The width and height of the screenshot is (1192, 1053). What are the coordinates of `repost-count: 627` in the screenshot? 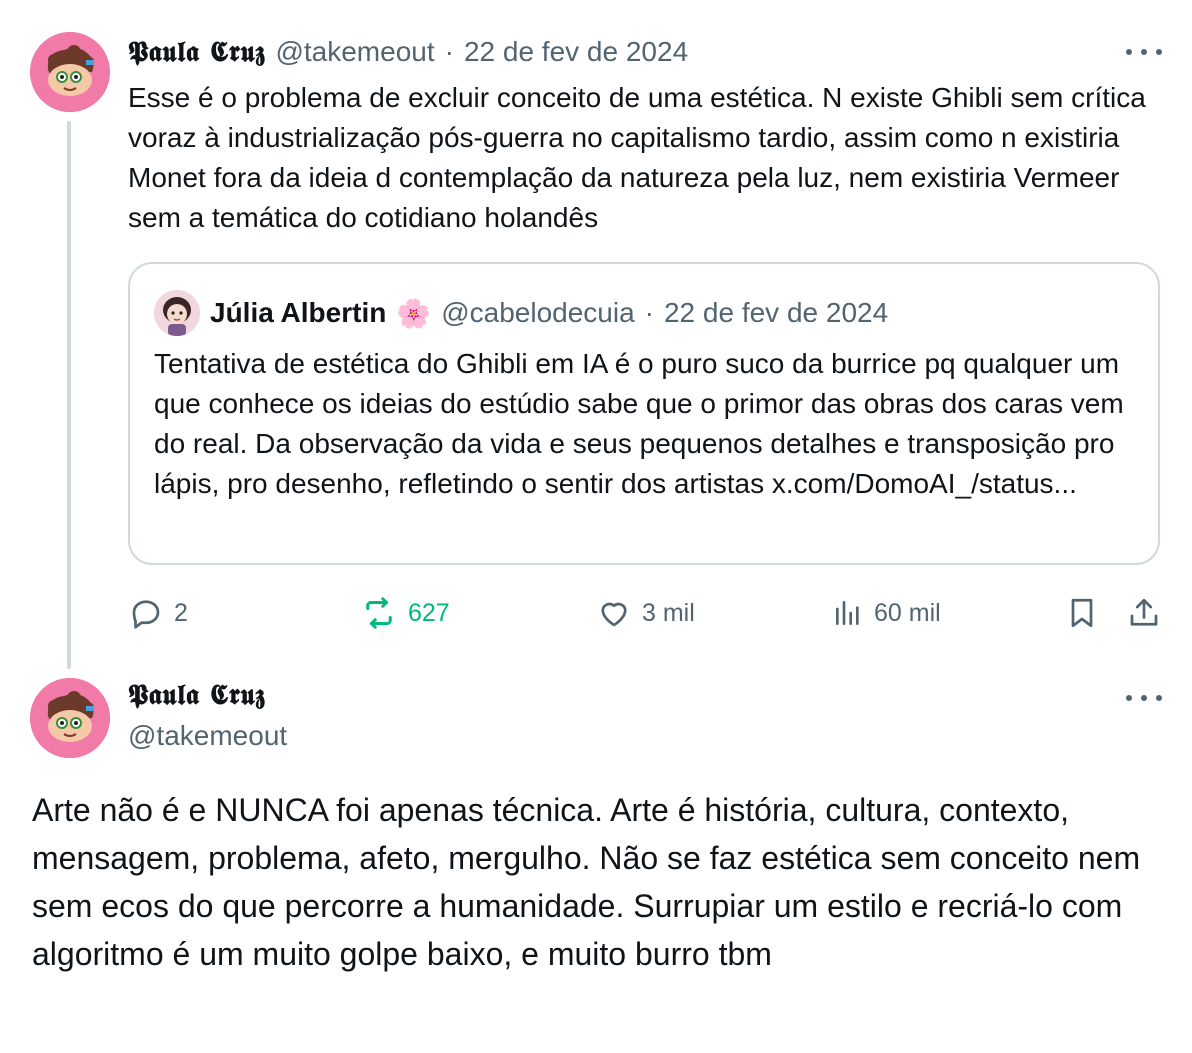 It's located at (429, 612).